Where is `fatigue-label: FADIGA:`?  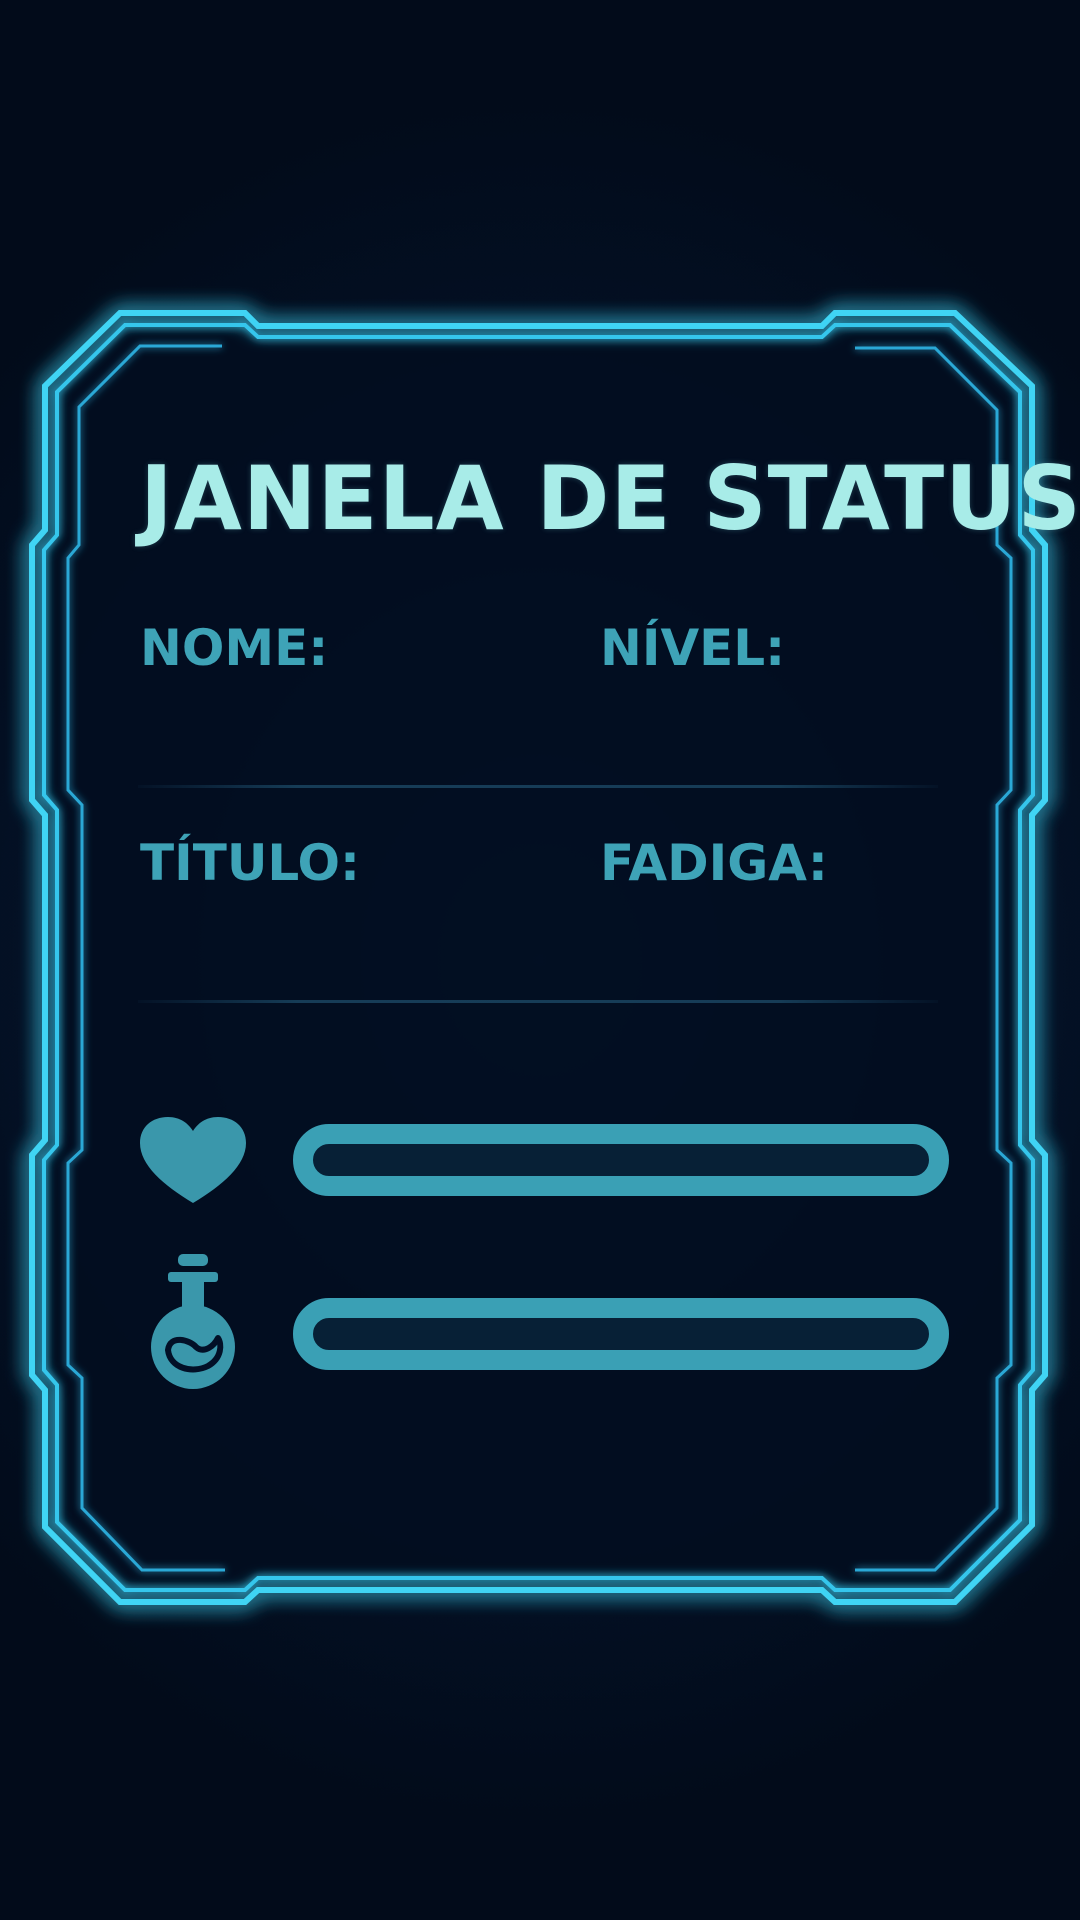 fatigue-label: FADIGA: is located at coordinates (714, 863).